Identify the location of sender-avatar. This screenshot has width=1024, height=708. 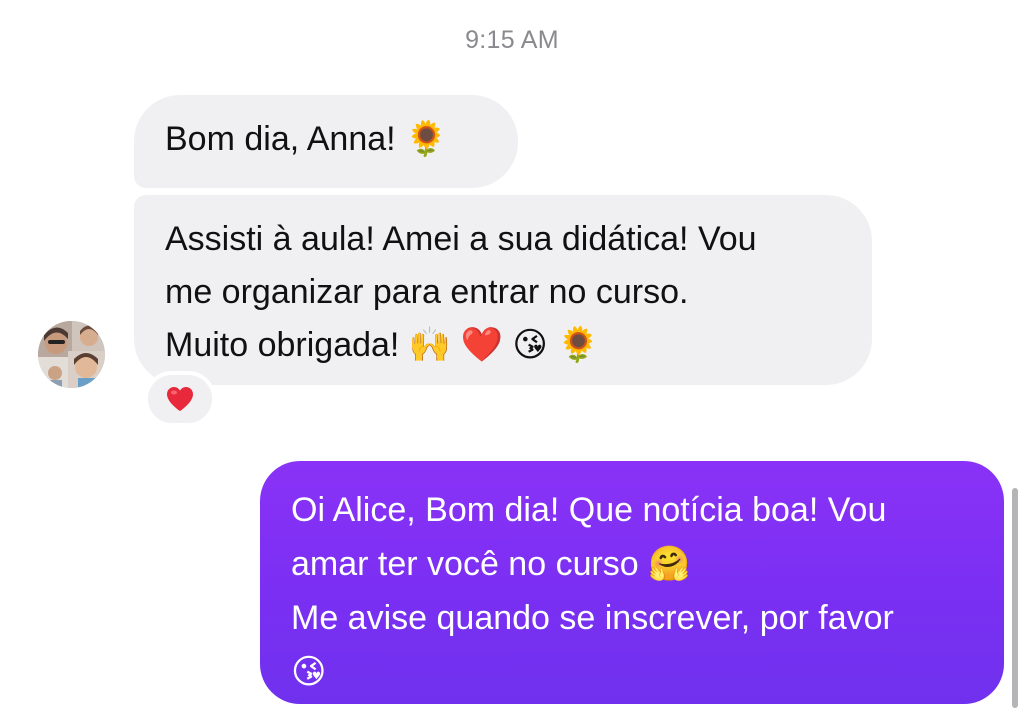
(71, 354).